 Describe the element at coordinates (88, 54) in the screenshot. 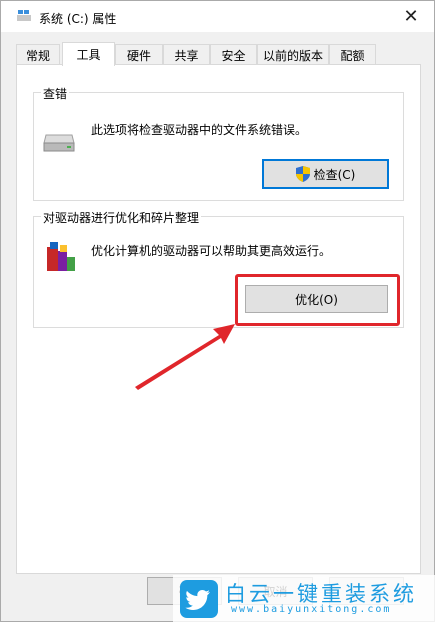

I see `tab-tools: 工具` at that location.